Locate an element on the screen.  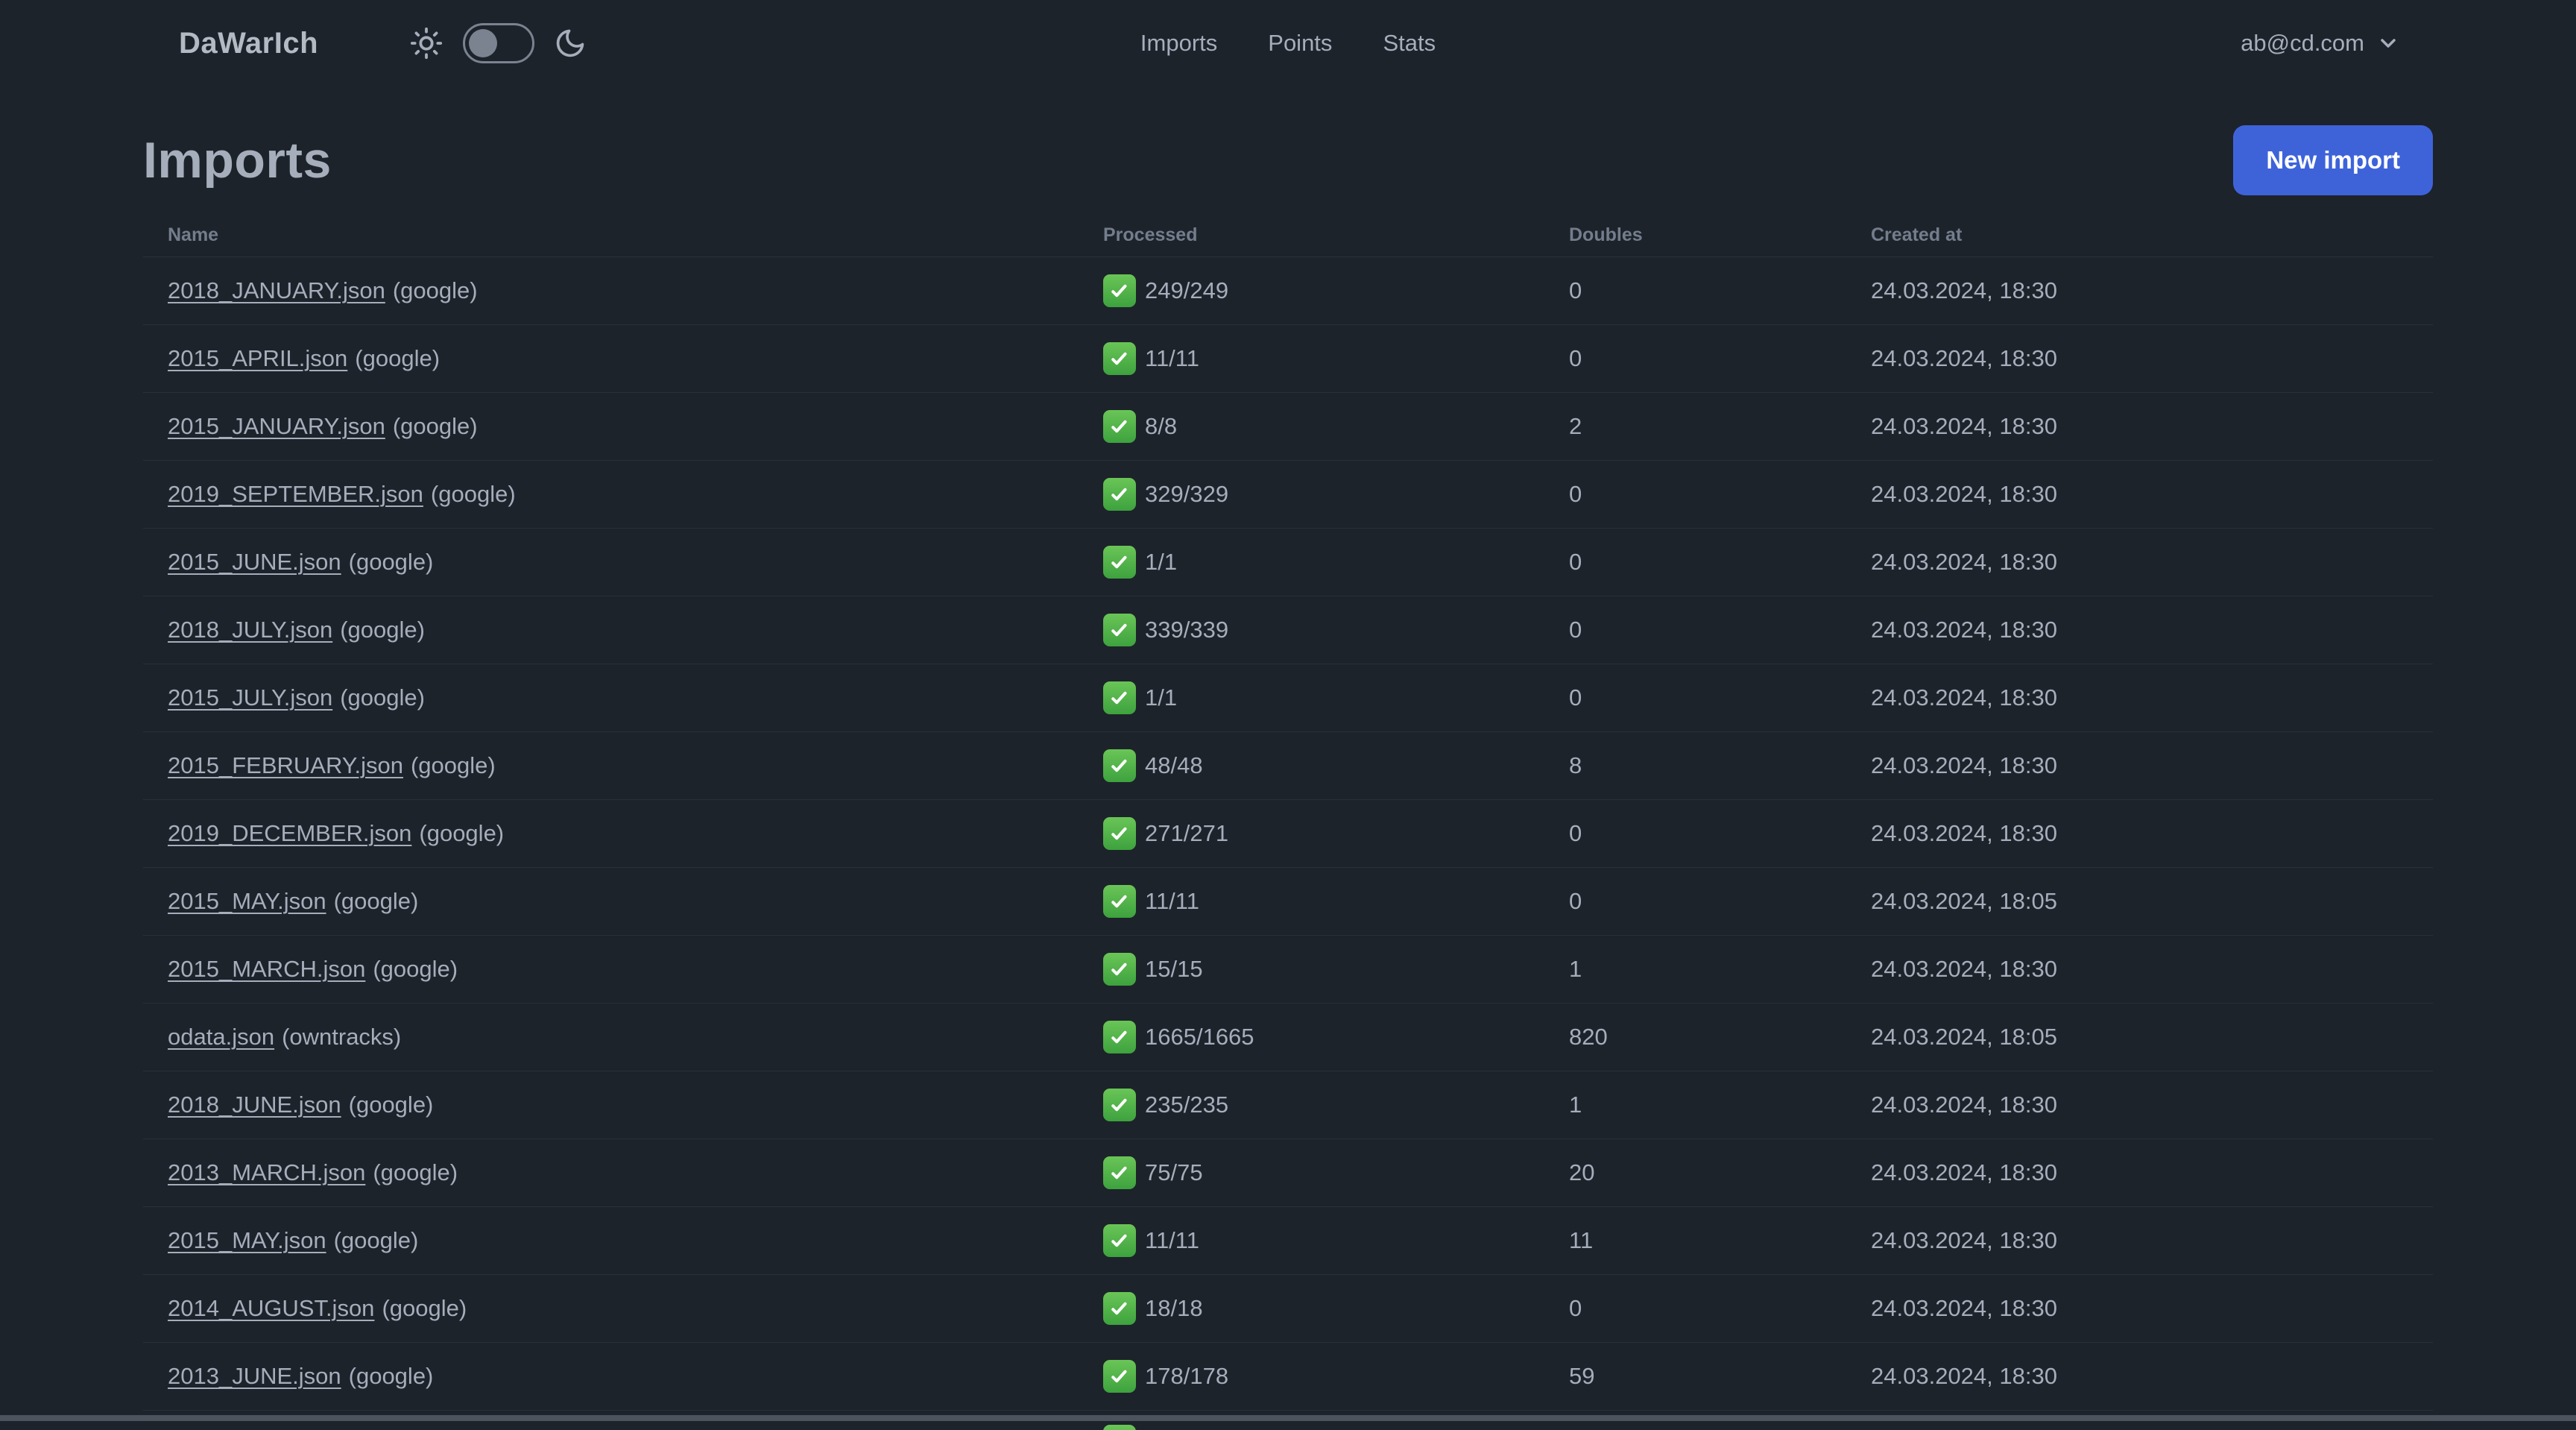
theme-toggle-knob is located at coordinates (483, 43).